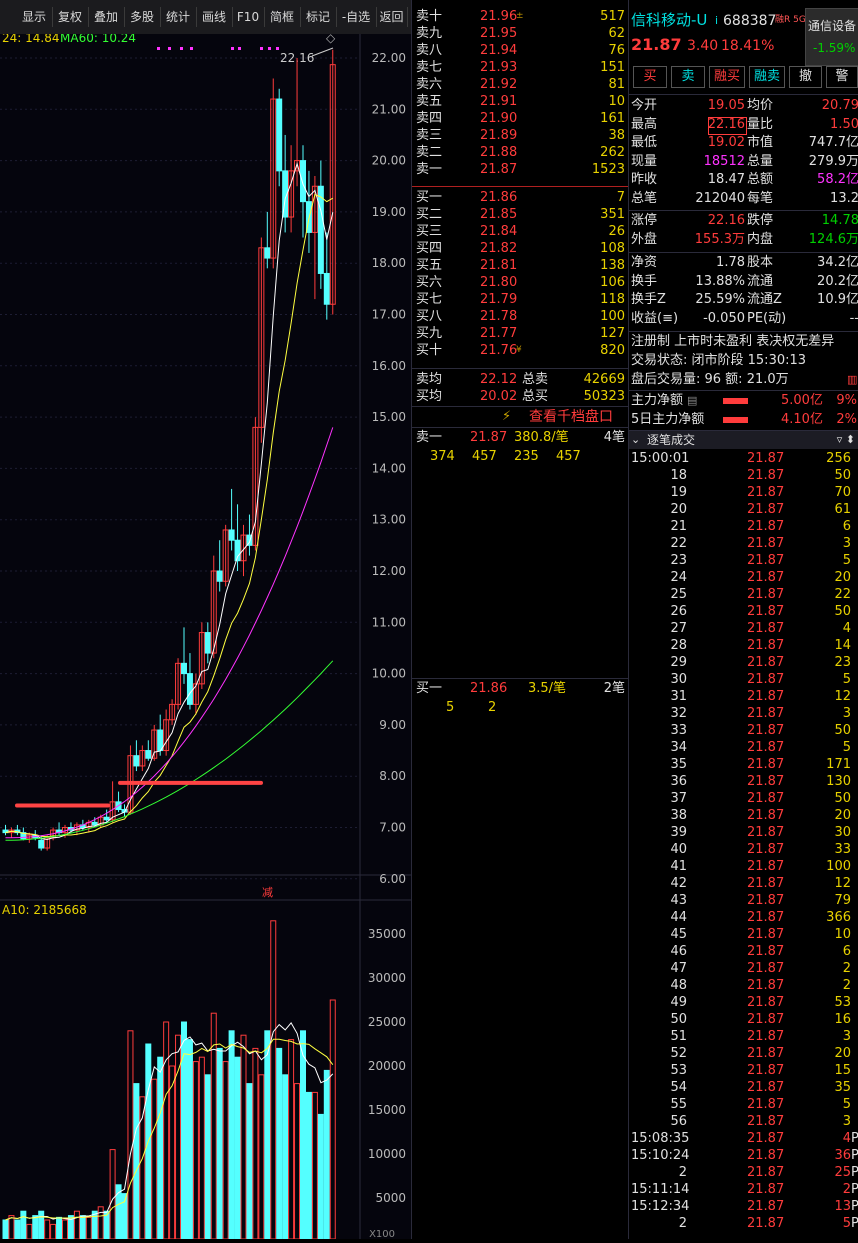 The height and width of the screenshot is (1243, 858). I want to click on bid-level-3-price: 21.84, so click(499, 231).